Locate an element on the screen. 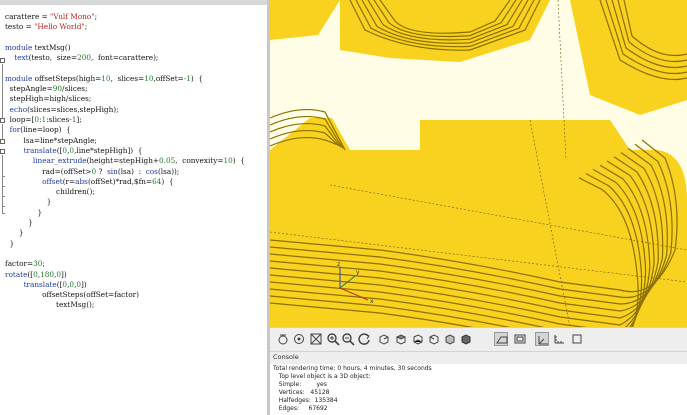  code-token: stepHigh=high/slices; is located at coordinates (48, 99).